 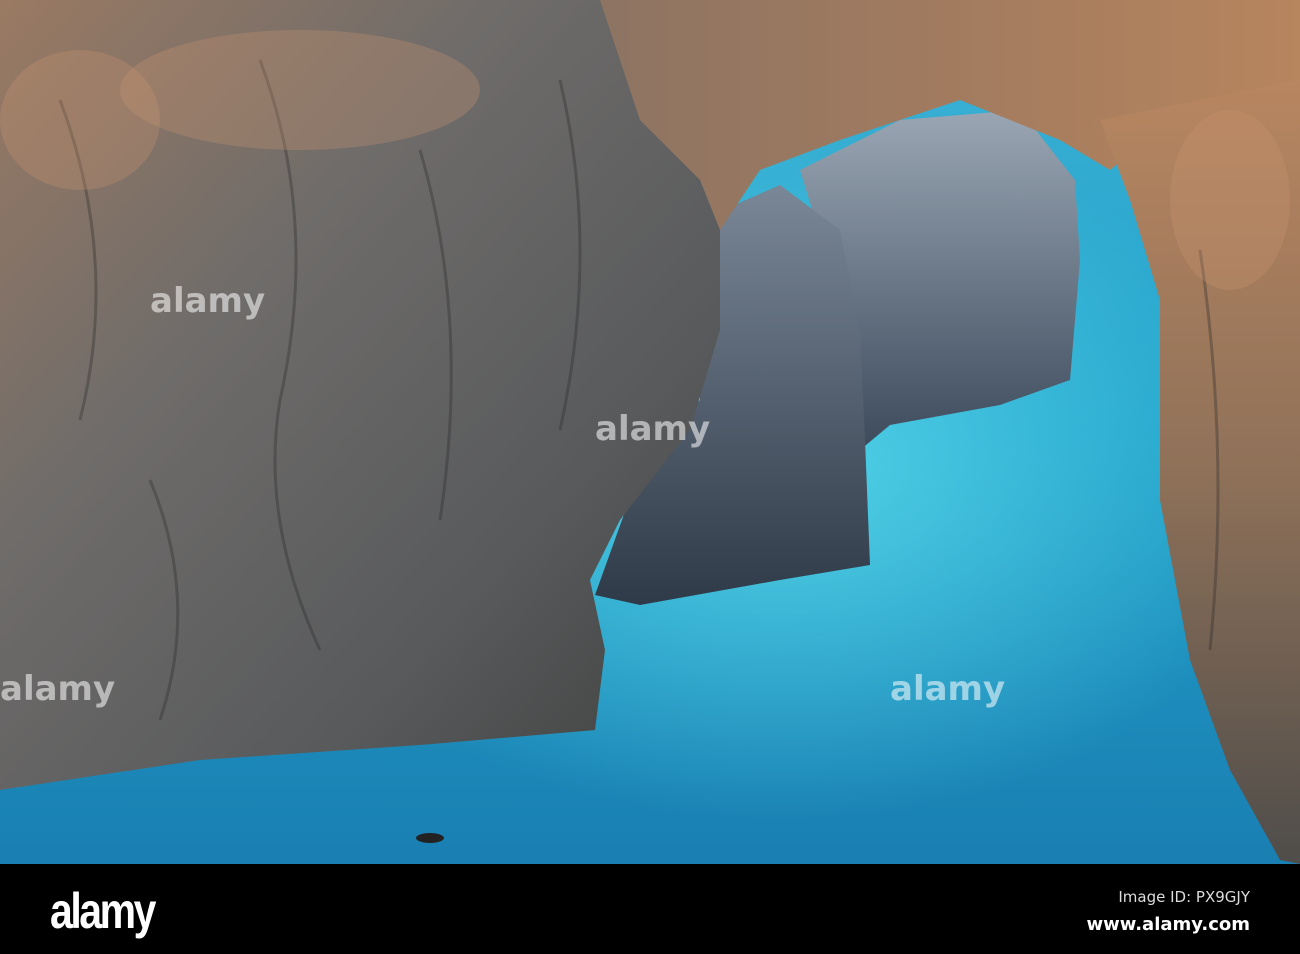 I want to click on website-link: www.alamy.com, so click(x=1168, y=924).